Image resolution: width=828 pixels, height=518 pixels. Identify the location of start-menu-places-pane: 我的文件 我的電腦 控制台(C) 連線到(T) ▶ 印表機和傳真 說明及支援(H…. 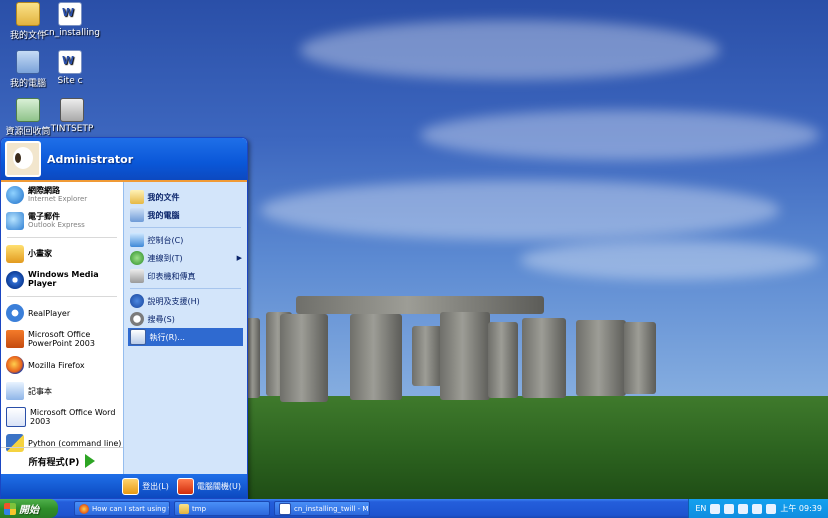
(185, 328).